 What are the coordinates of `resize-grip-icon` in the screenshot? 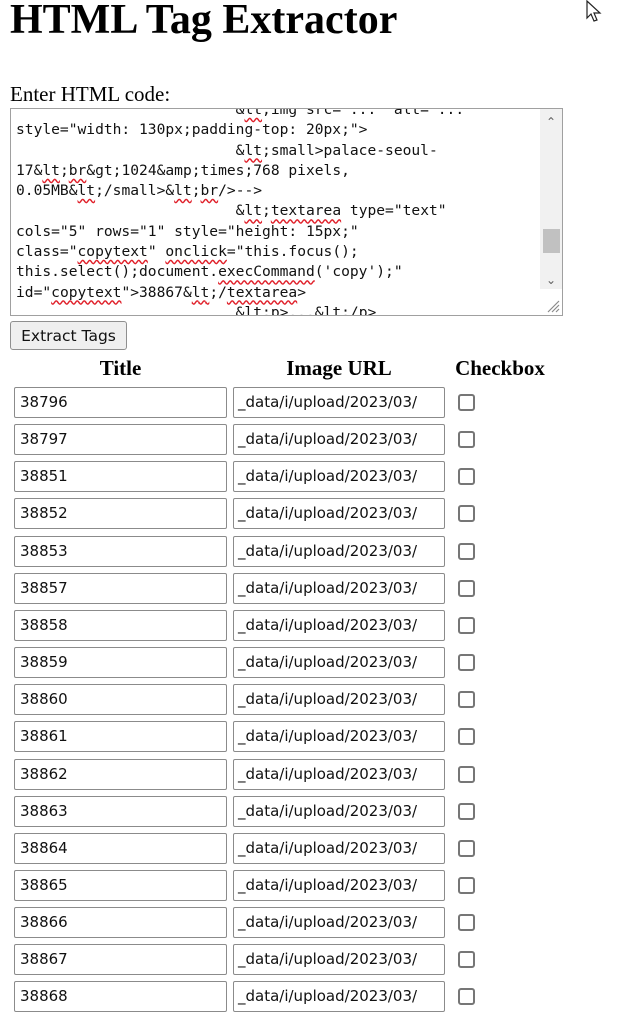 It's located at (552, 305).